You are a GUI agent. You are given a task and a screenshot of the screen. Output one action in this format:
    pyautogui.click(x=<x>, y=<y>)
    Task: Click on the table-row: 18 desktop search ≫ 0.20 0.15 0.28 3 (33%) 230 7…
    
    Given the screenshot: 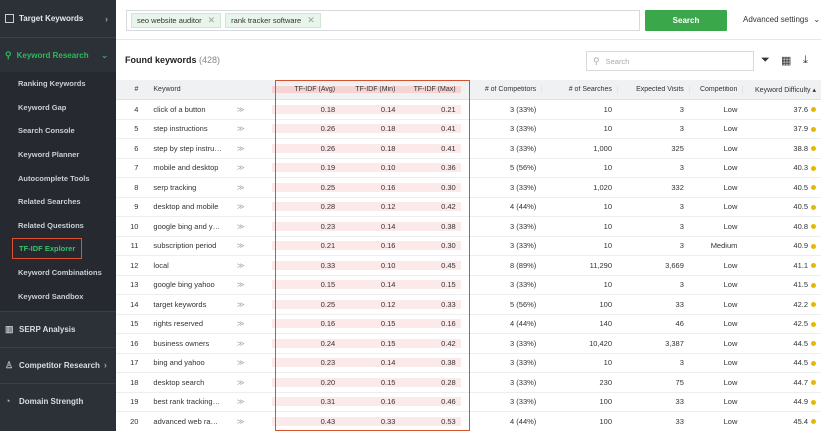 What is the action you would take?
    pyautogui.click(x=468, y=383)
    